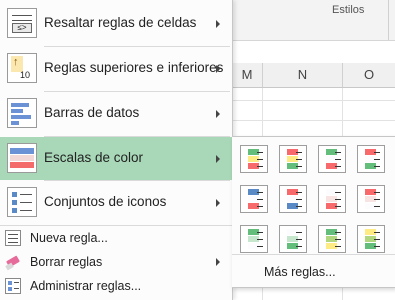 This screenshot has height=300, width=395. I want to click on new-rule-icon, so click(13, 238).